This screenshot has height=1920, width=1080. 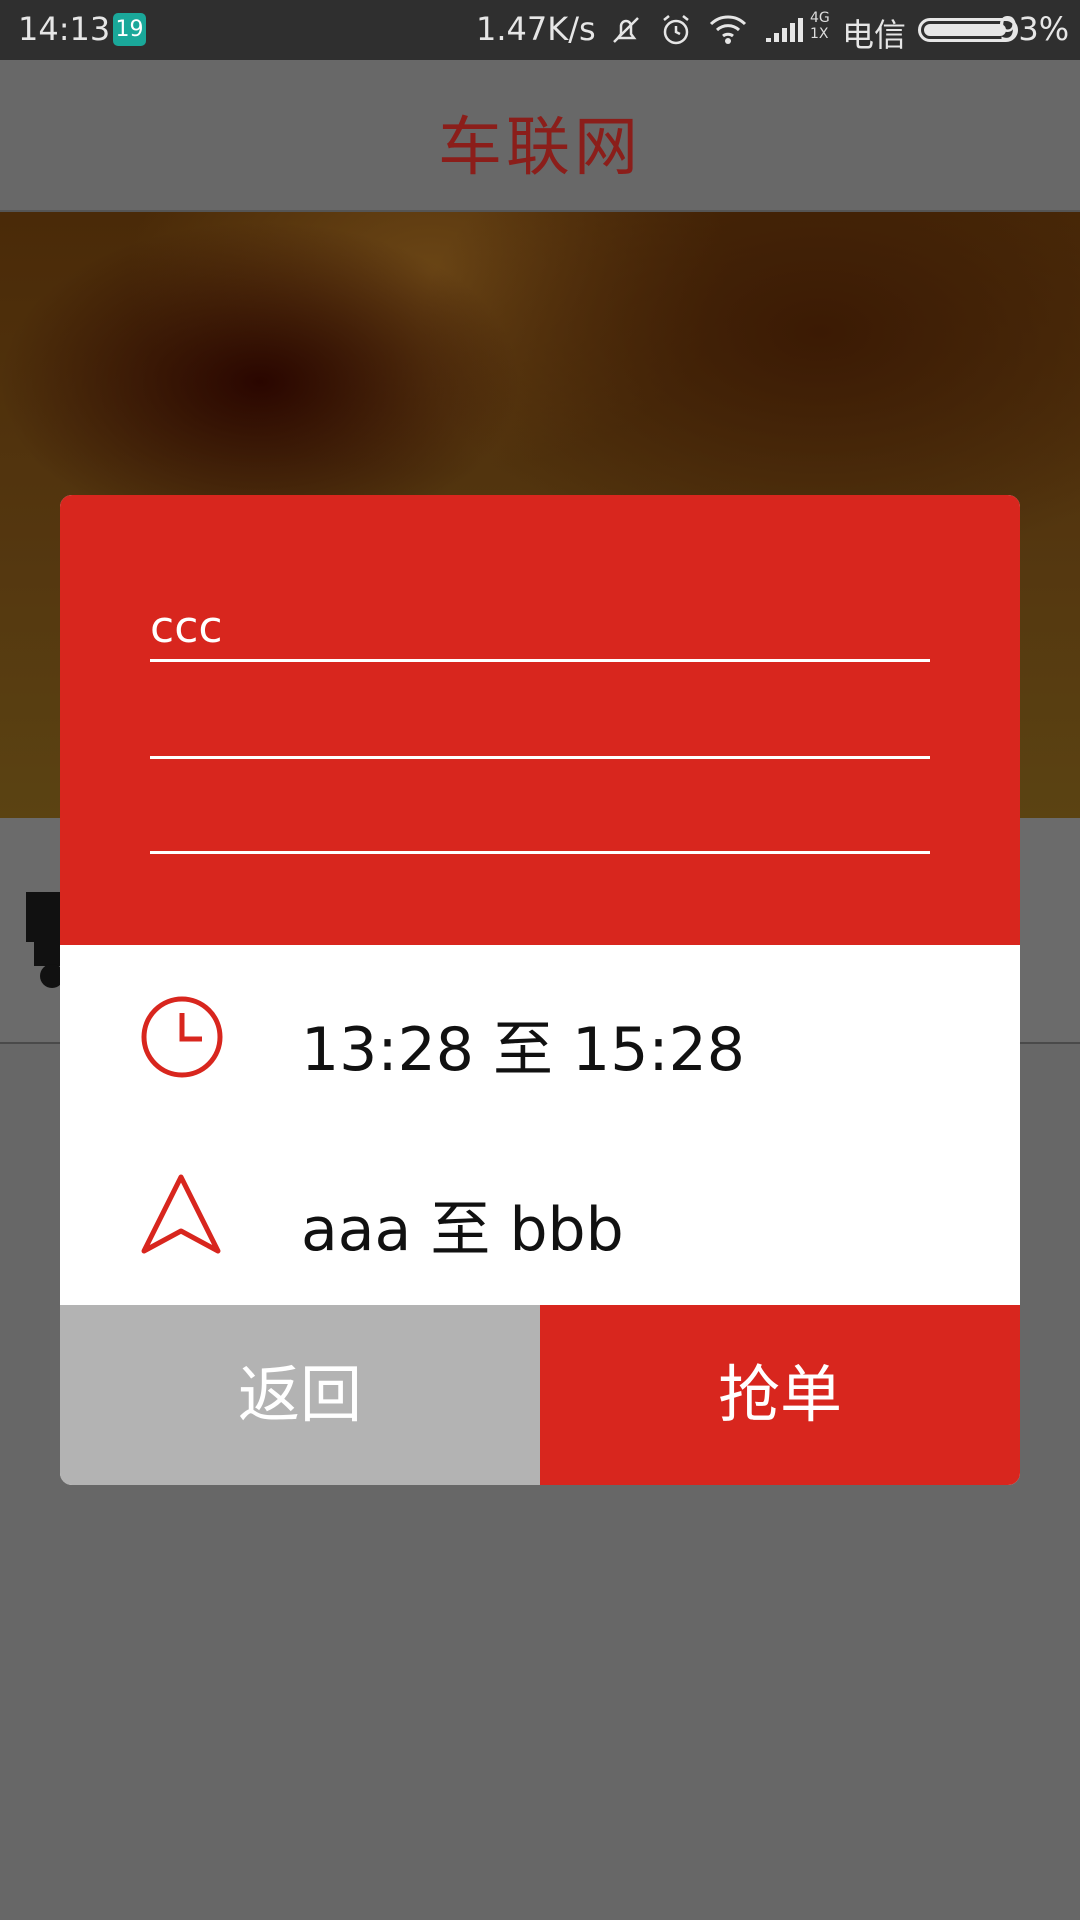 I want to click on route-text: aaa 至 bbb, so click(x=462, y=1230).